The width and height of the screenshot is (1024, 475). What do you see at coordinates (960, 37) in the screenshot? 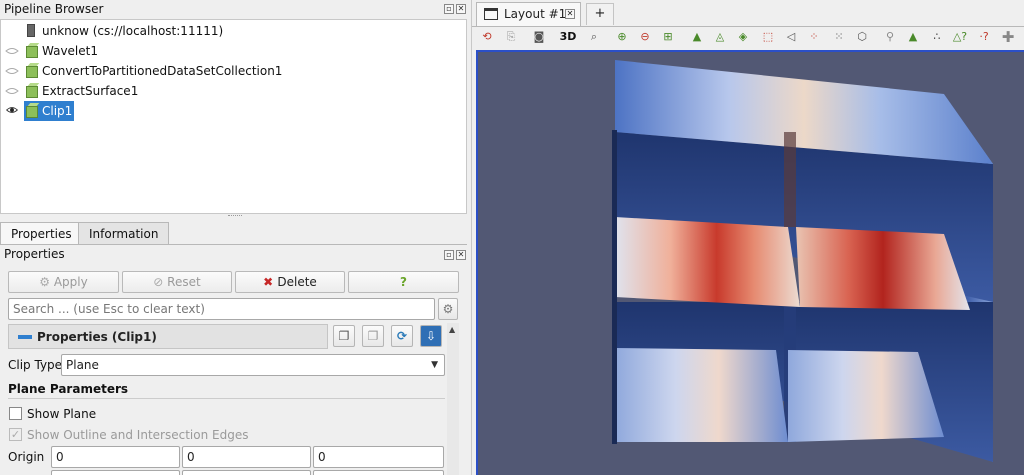
I see `extract-selection-icon: △?` at bounding box center [960, 37].